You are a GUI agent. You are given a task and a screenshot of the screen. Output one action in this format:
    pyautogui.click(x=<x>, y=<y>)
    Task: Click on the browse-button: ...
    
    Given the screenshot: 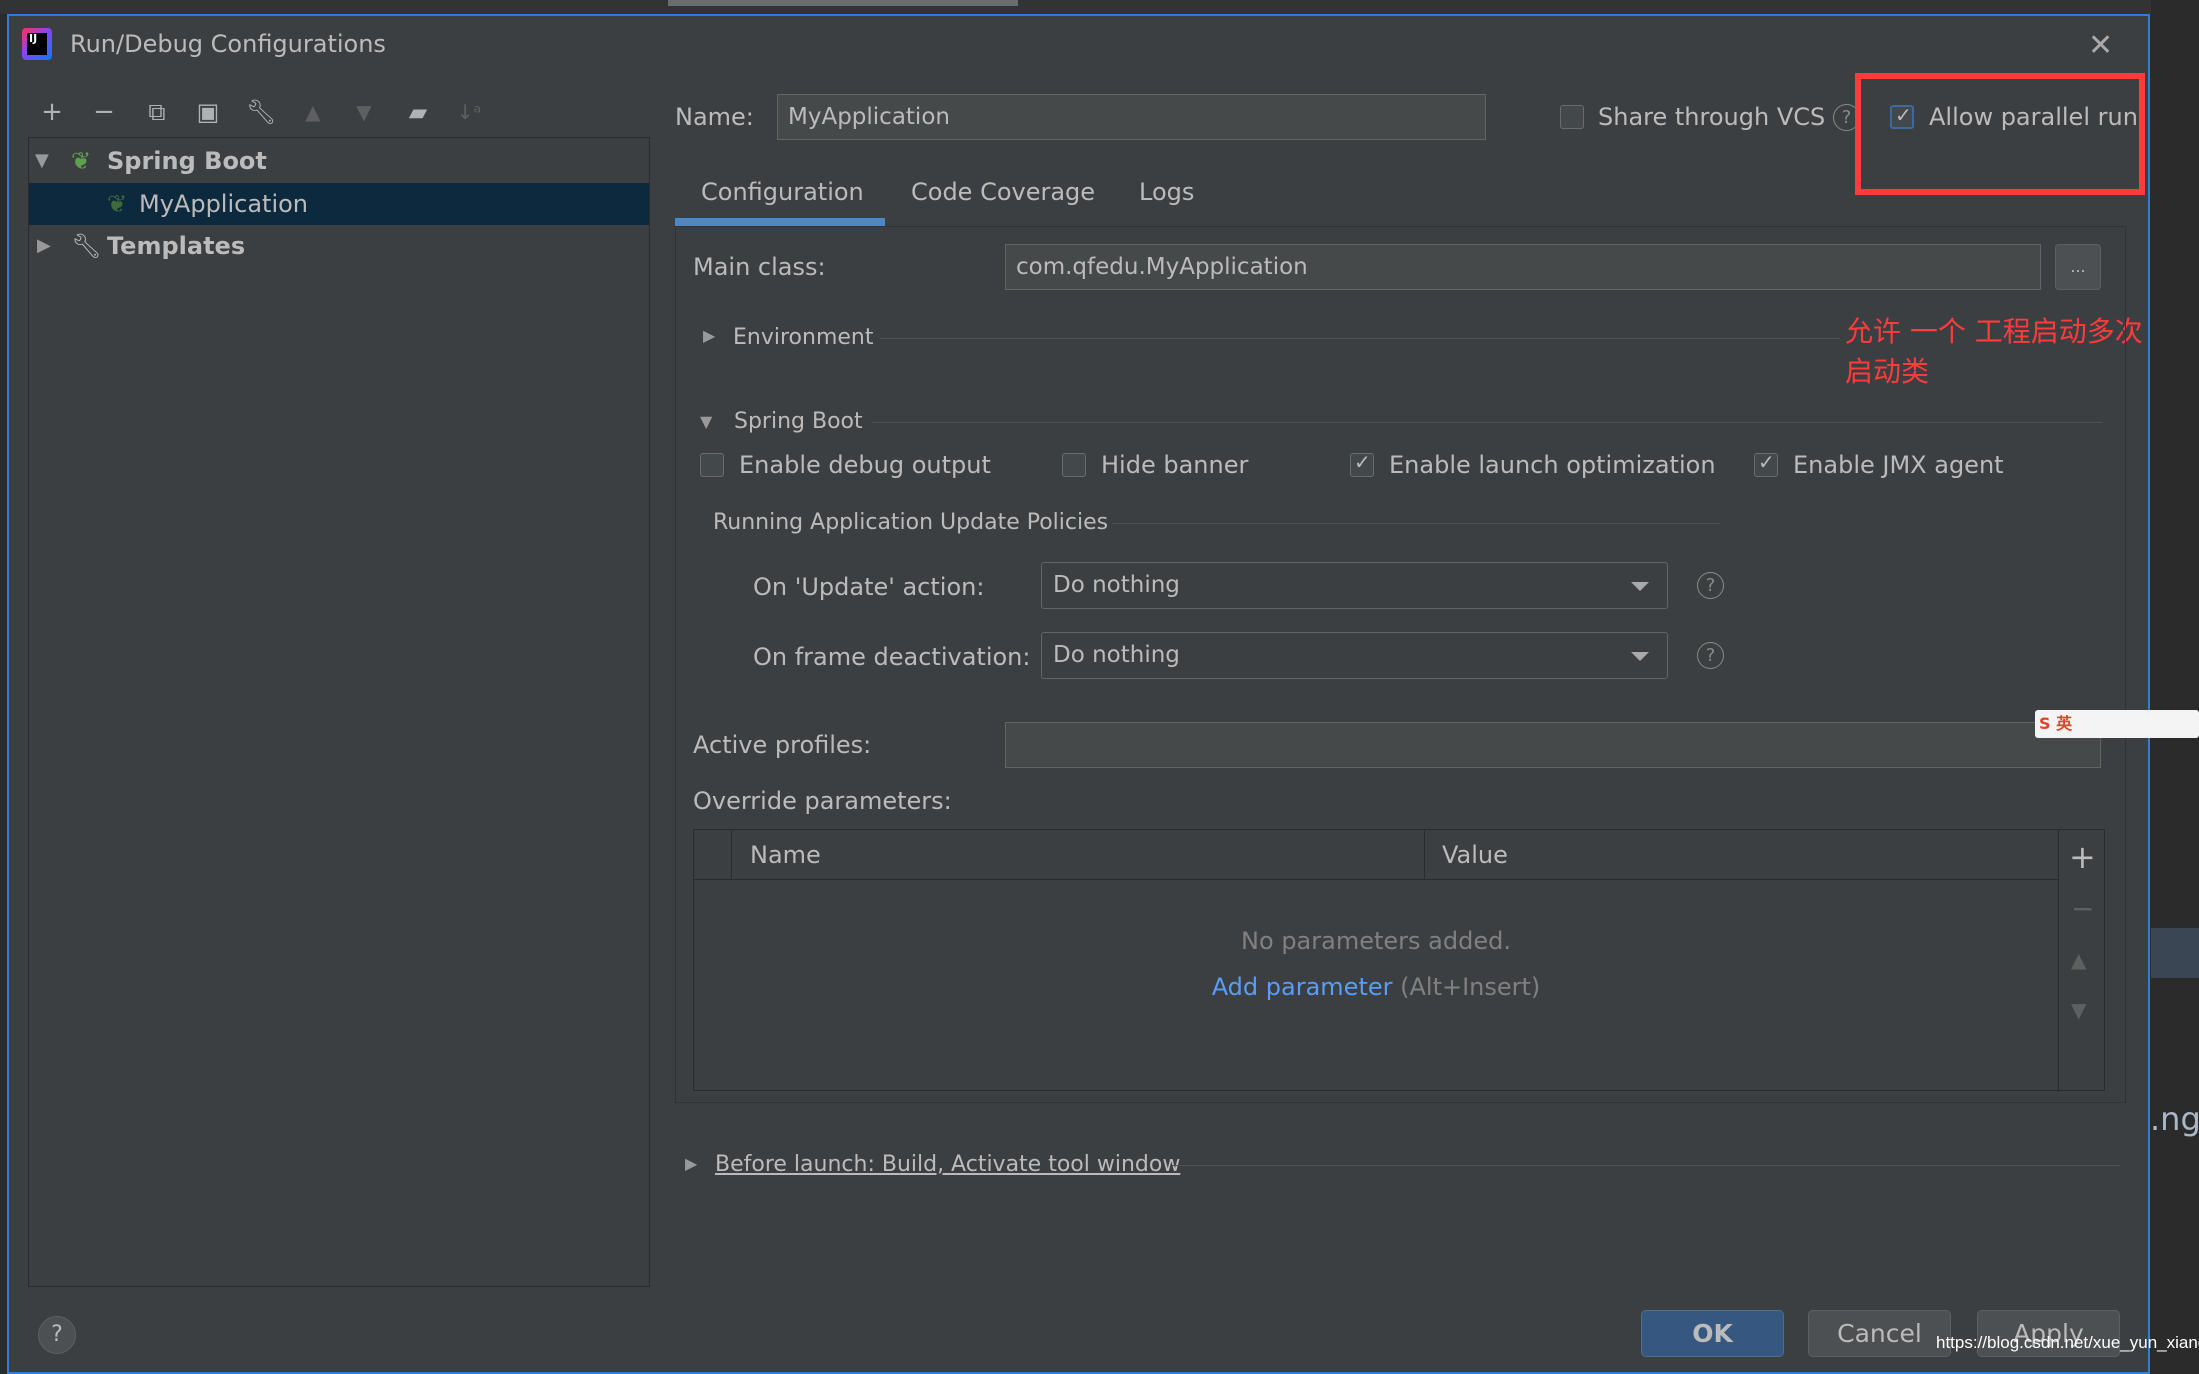 What is the action you would take?
    pyautogui.click(x=2078, y=267)
    